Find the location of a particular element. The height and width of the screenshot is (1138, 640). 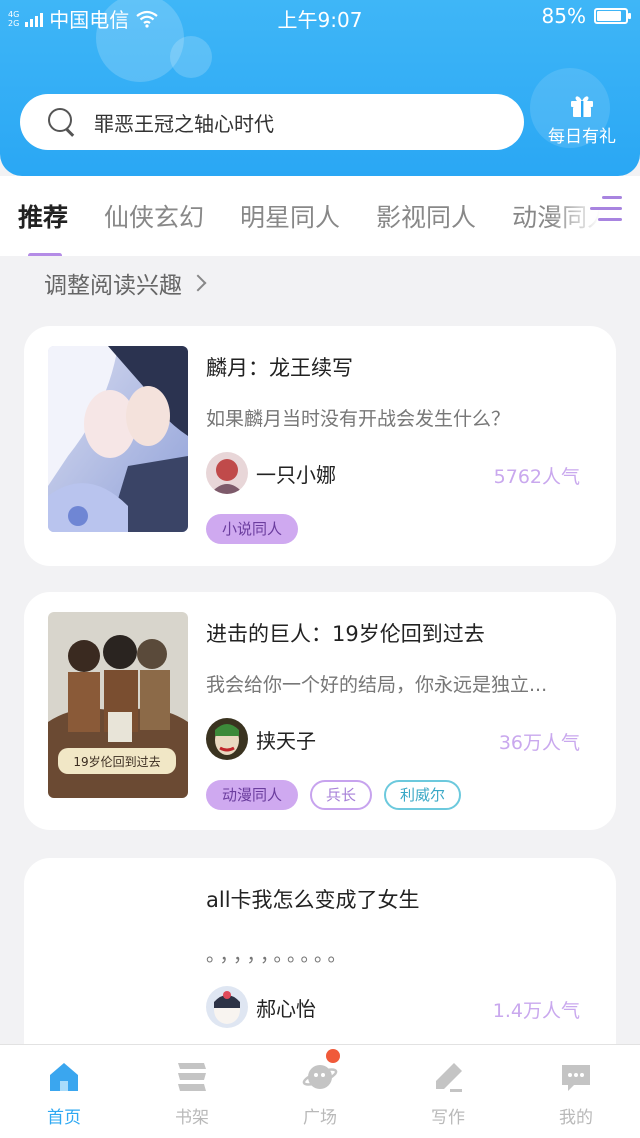

nav-label: 写作 is located at coordinates (448, 1118).